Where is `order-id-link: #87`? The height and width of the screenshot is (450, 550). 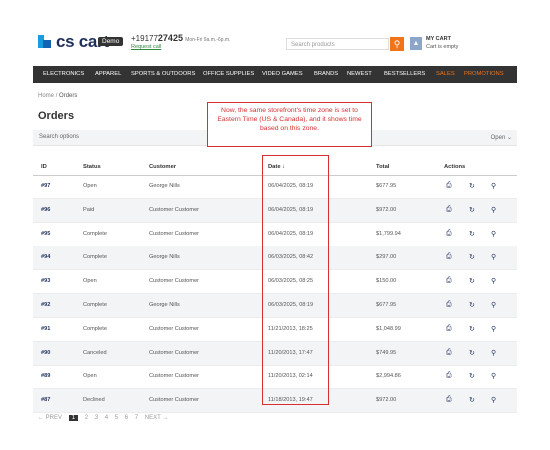 order-id-link: #87 is located at coordinates (45, 400).